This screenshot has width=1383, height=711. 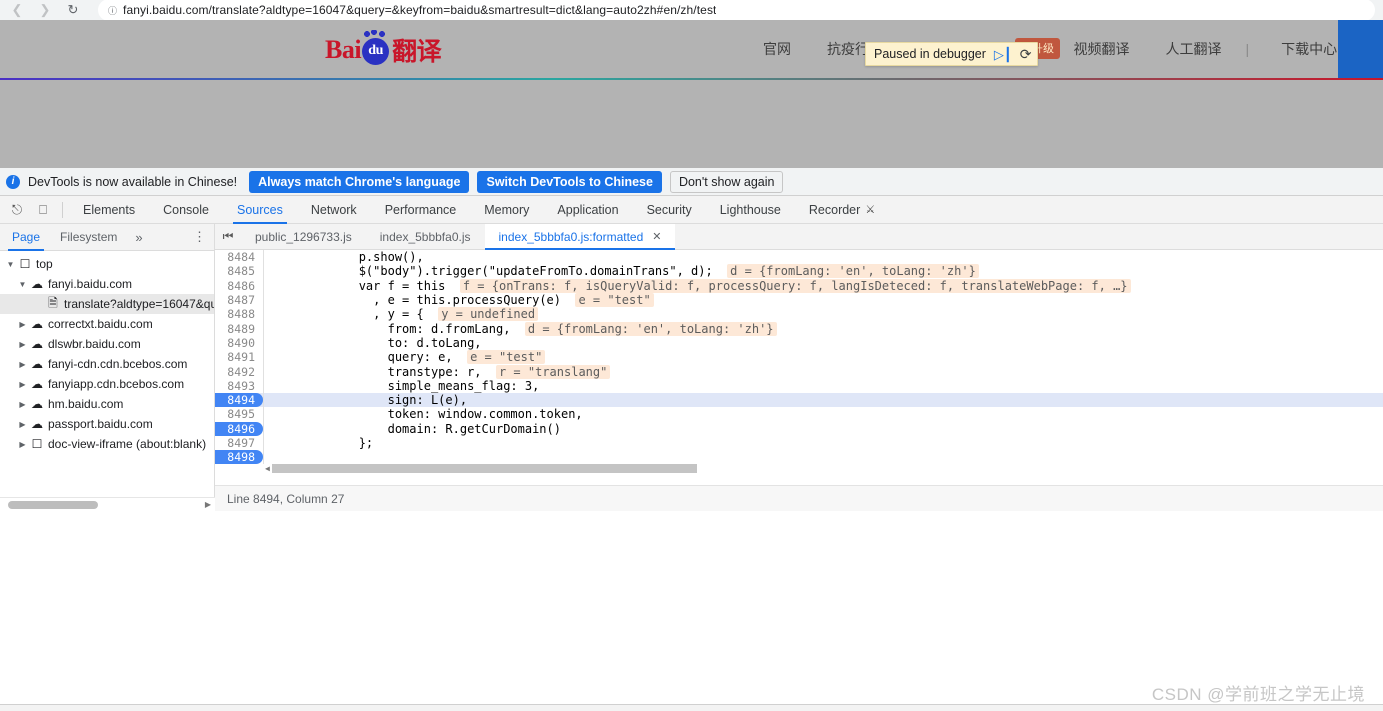 What do you see at coordinates (239, 414) in the screenshot?
I see `line-number: 8495` at bounding box center [239, 414].